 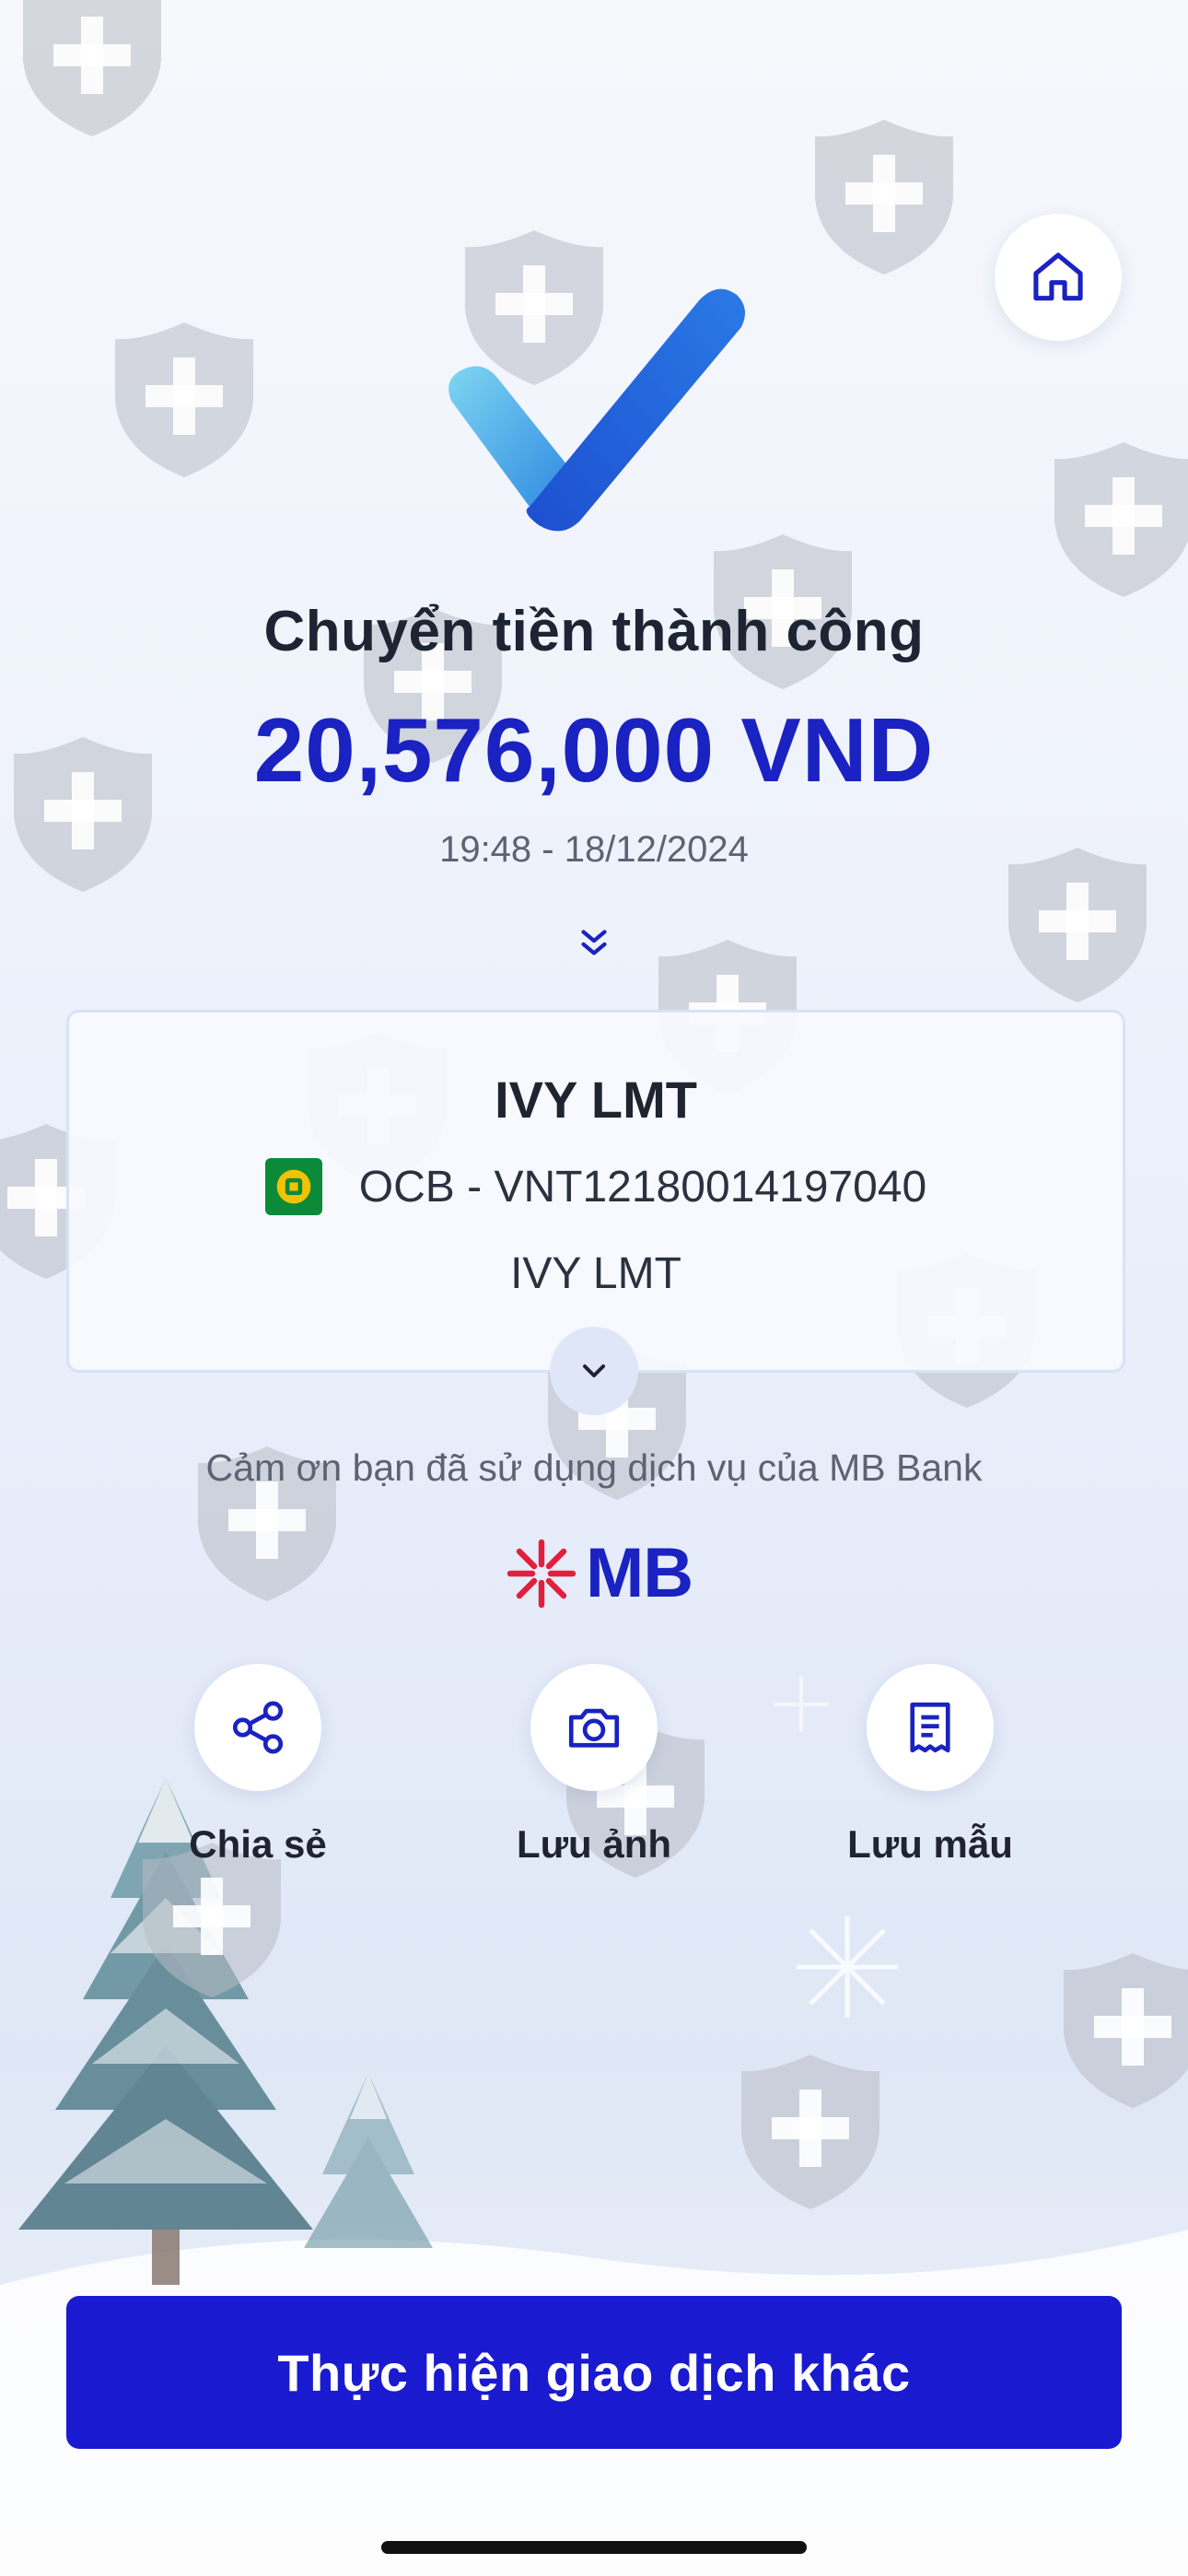 I want to click on success-check-icon, so click(x=596, y=410).